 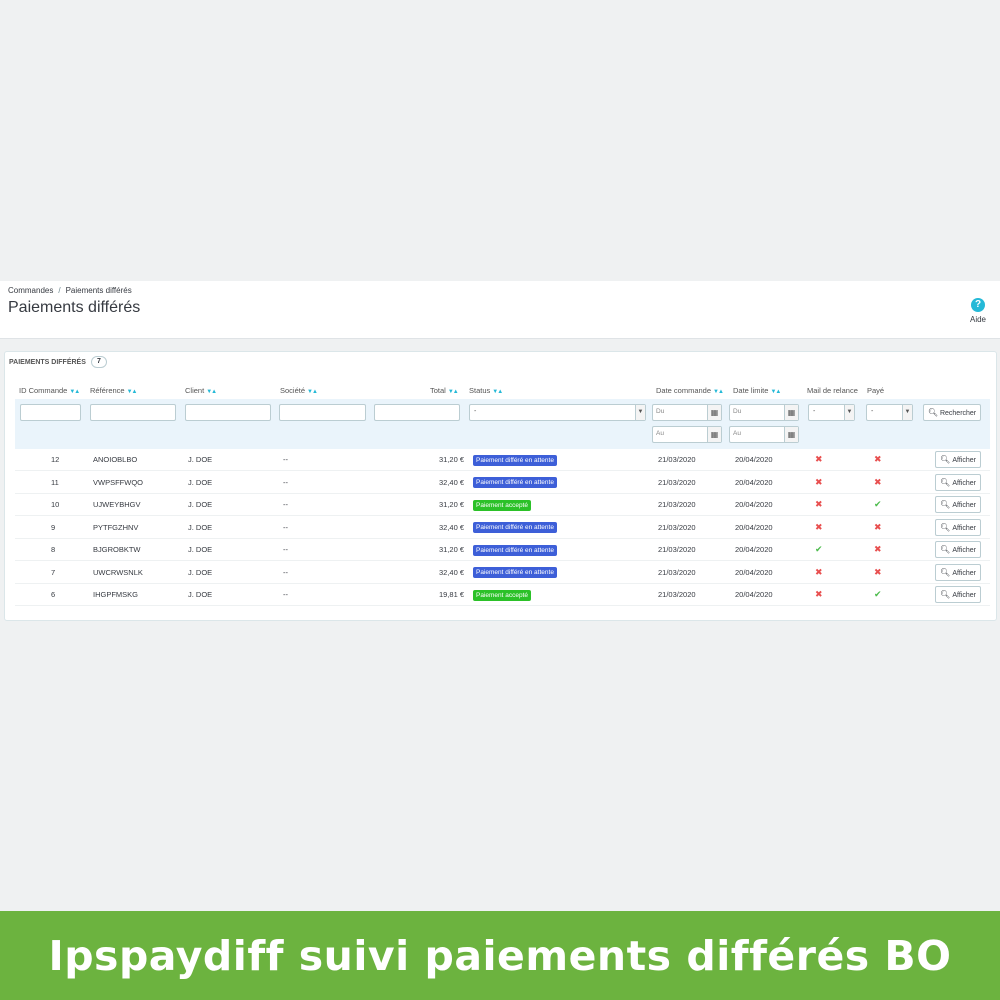 I want to click on column-header-date-limite: Date limite ▼▲, so click(x=757, y=390).